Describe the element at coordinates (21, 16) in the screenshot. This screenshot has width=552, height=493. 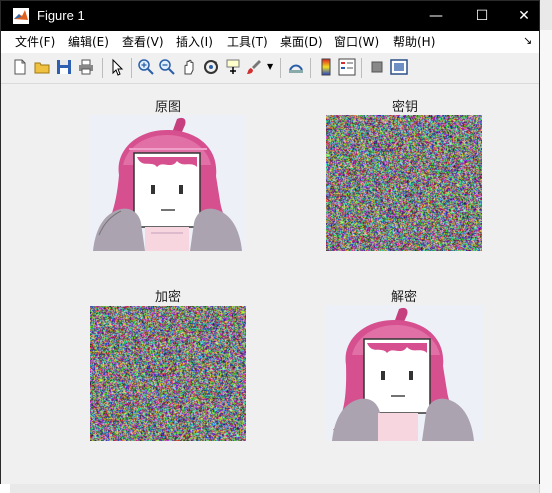
I see `matlab-logo-icon` at that location.